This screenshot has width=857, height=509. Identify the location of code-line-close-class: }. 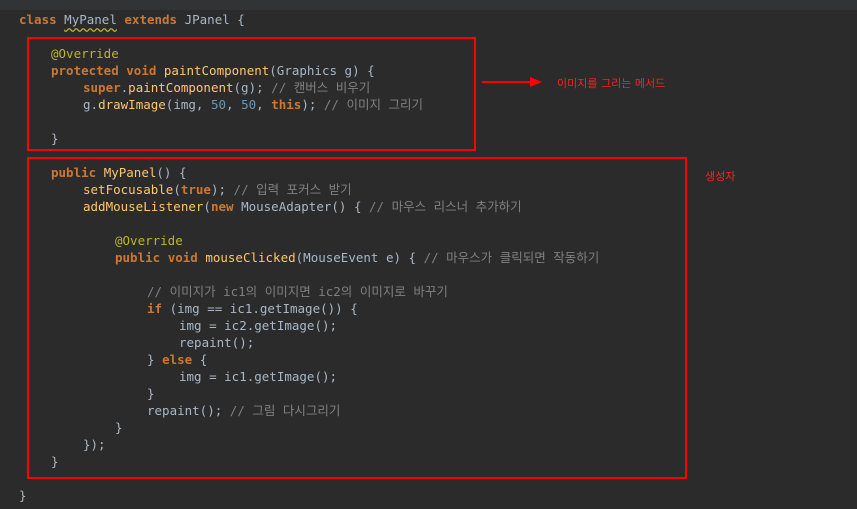
(23, 495).